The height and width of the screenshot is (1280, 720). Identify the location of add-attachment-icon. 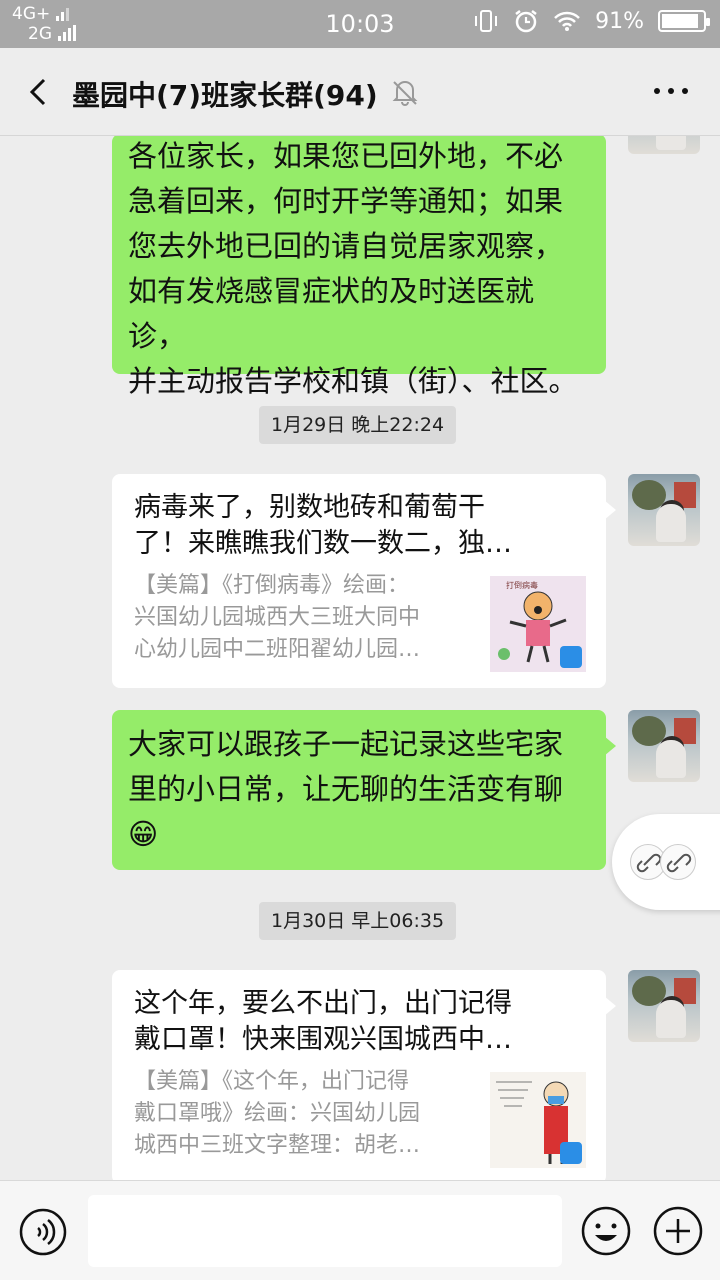
(678, 1231).